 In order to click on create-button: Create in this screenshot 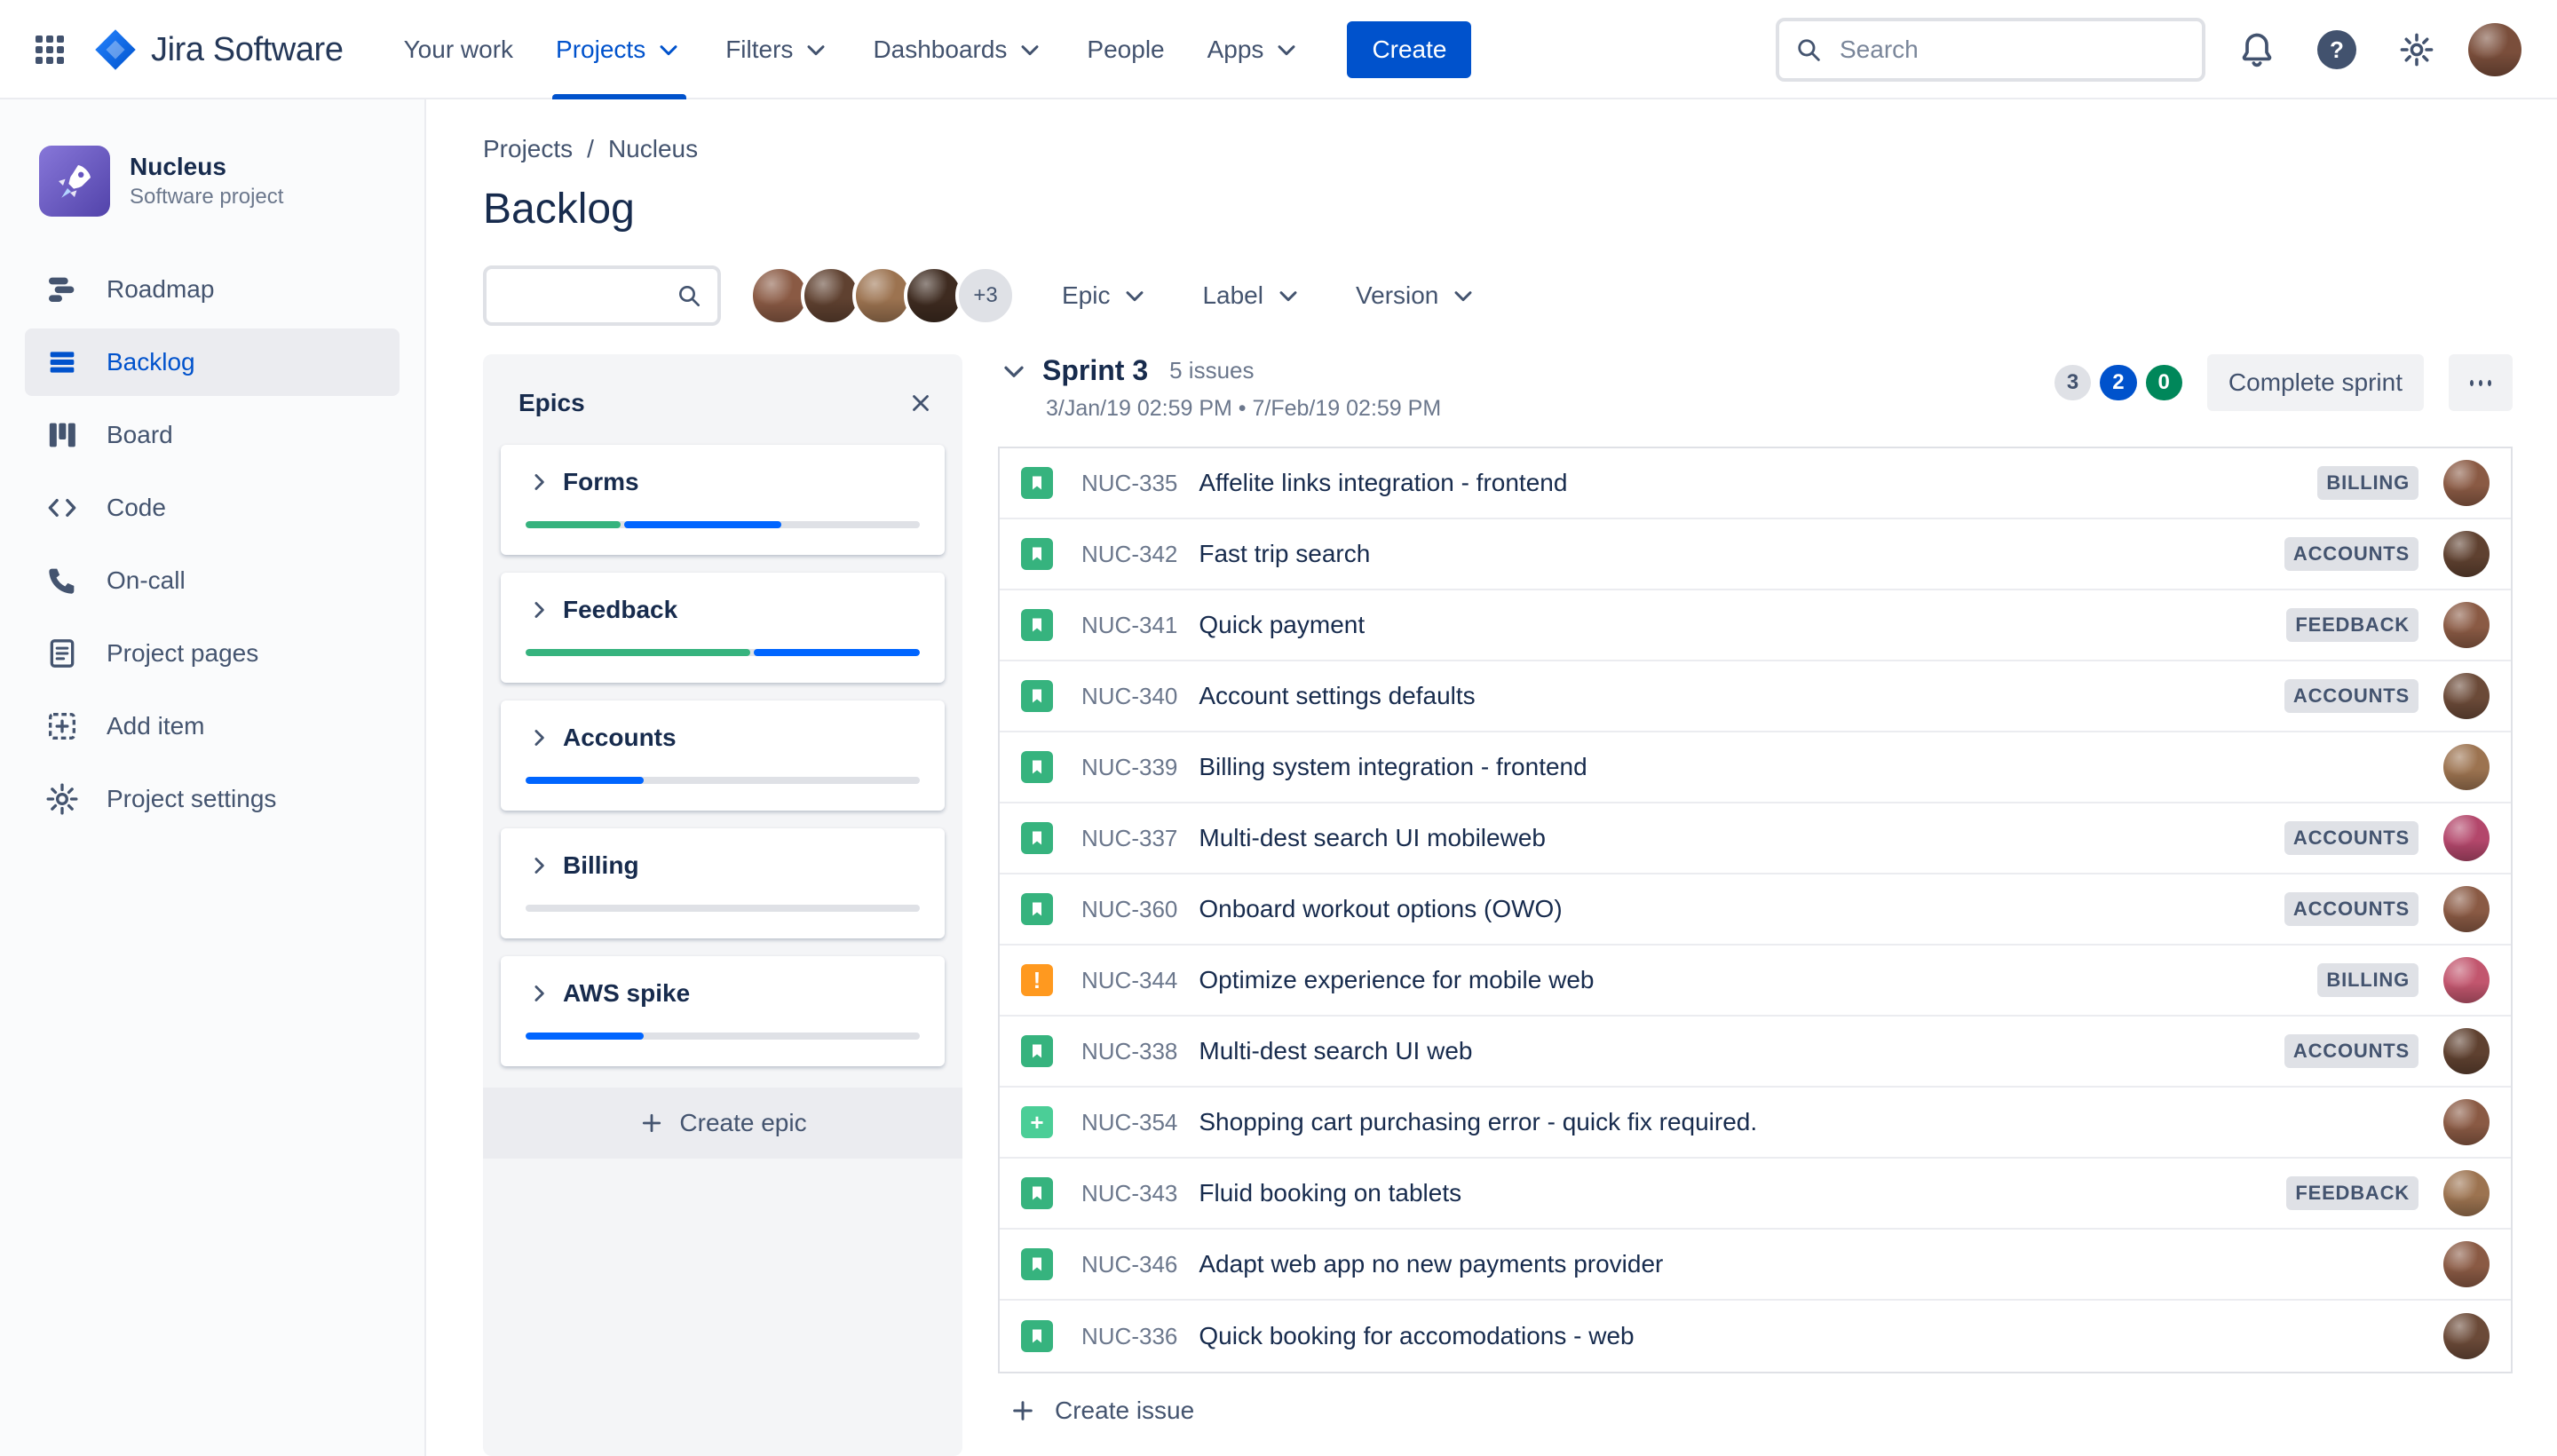, I will do `click(1409, 49)`.